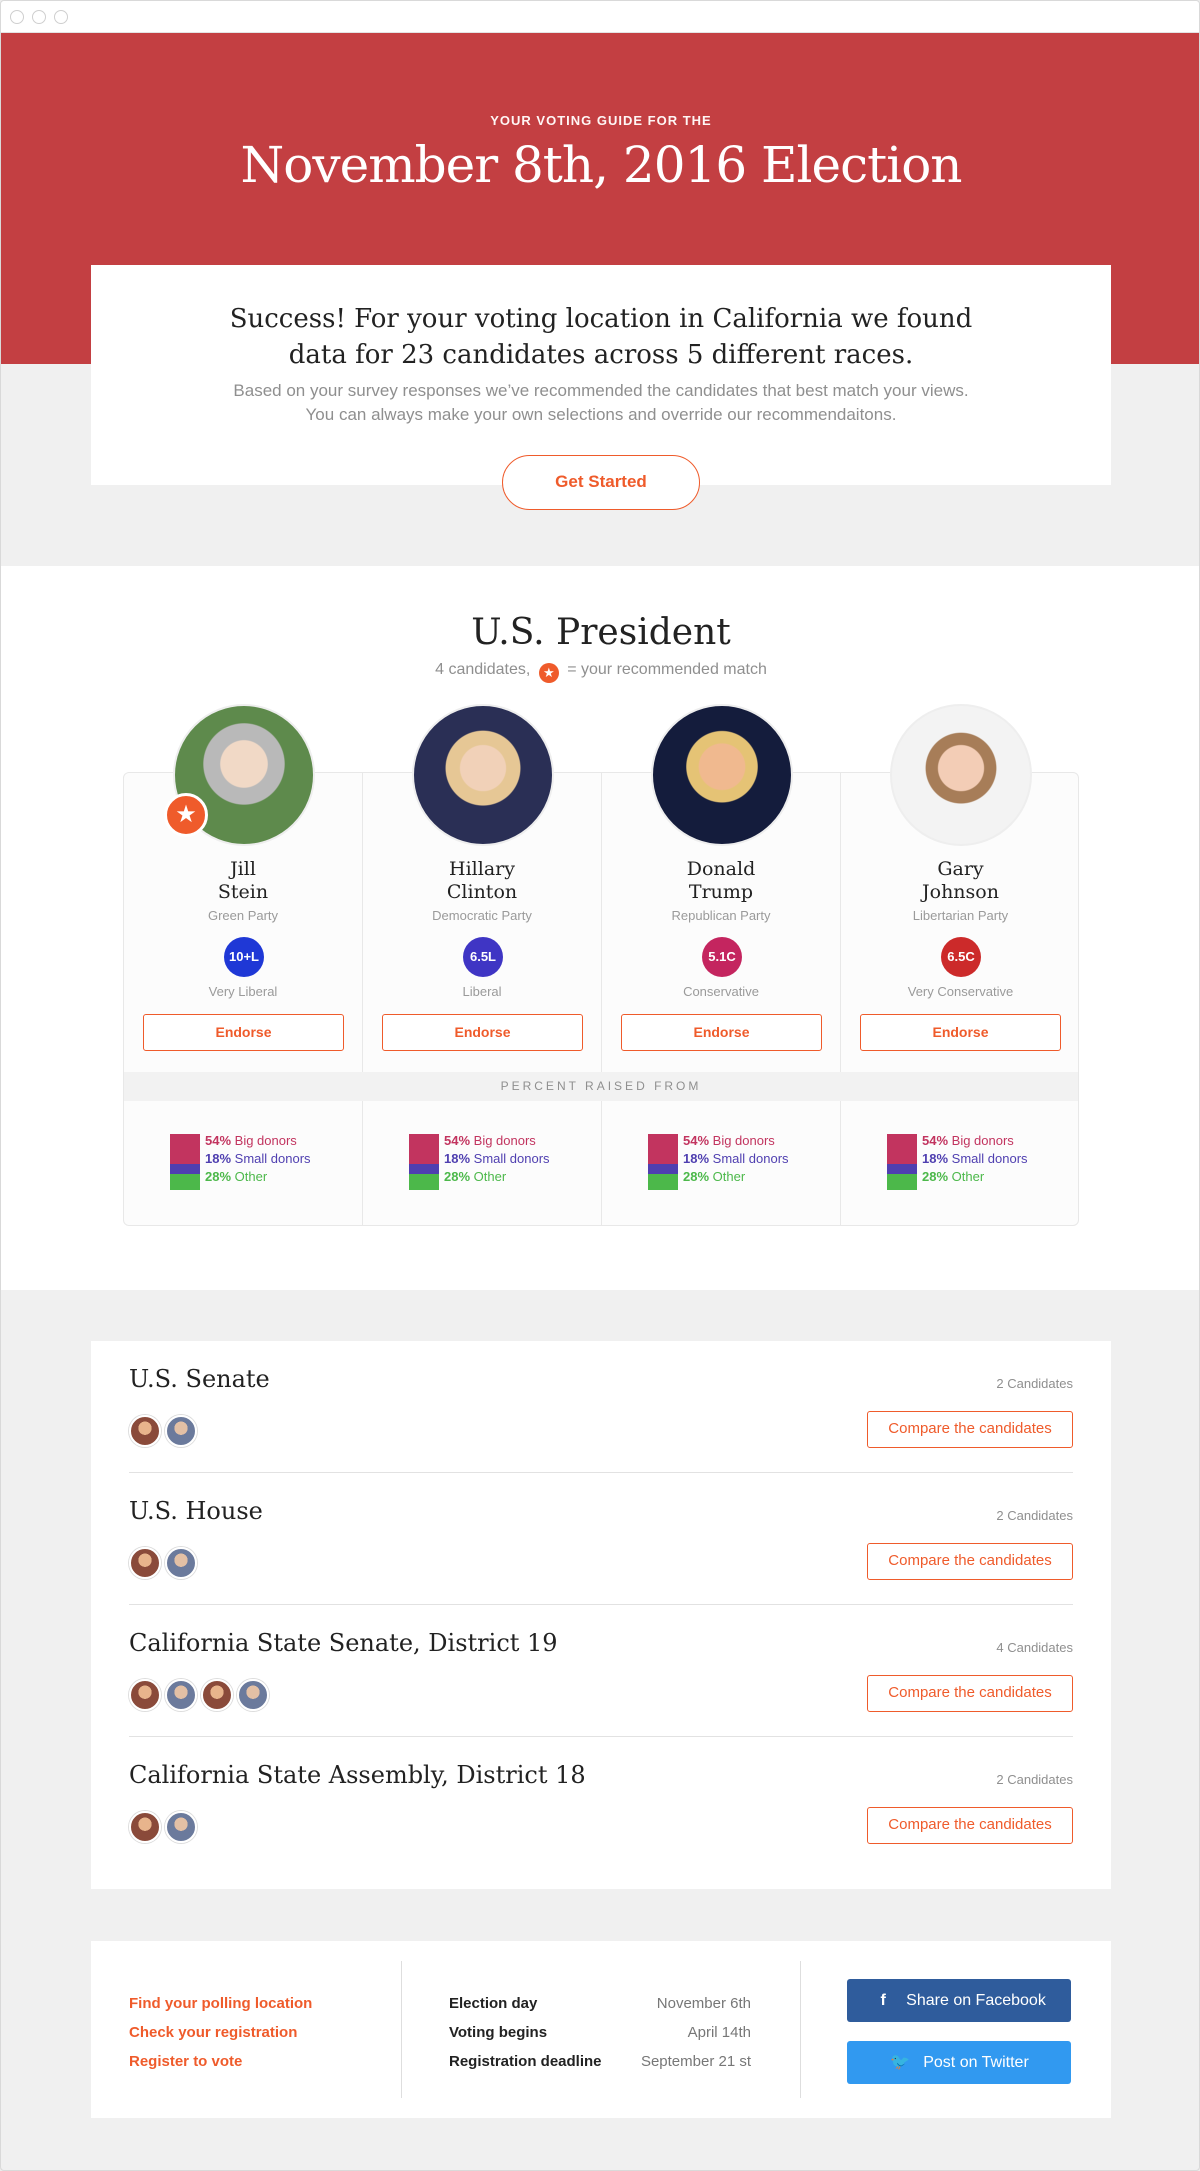 The height and width of the screenshot is (2171, 1200). I want to click on get-started-button: Get Started, so click(601, 482).